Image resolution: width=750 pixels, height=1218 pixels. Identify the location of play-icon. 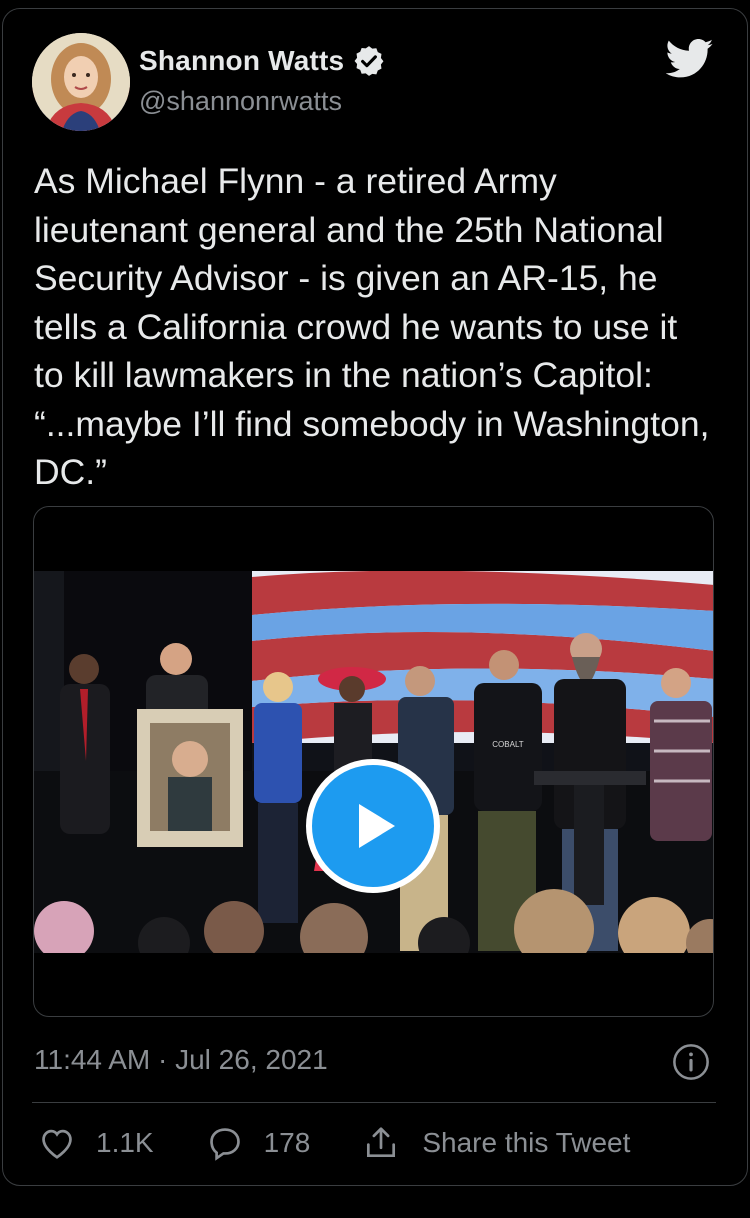
(377, 826).